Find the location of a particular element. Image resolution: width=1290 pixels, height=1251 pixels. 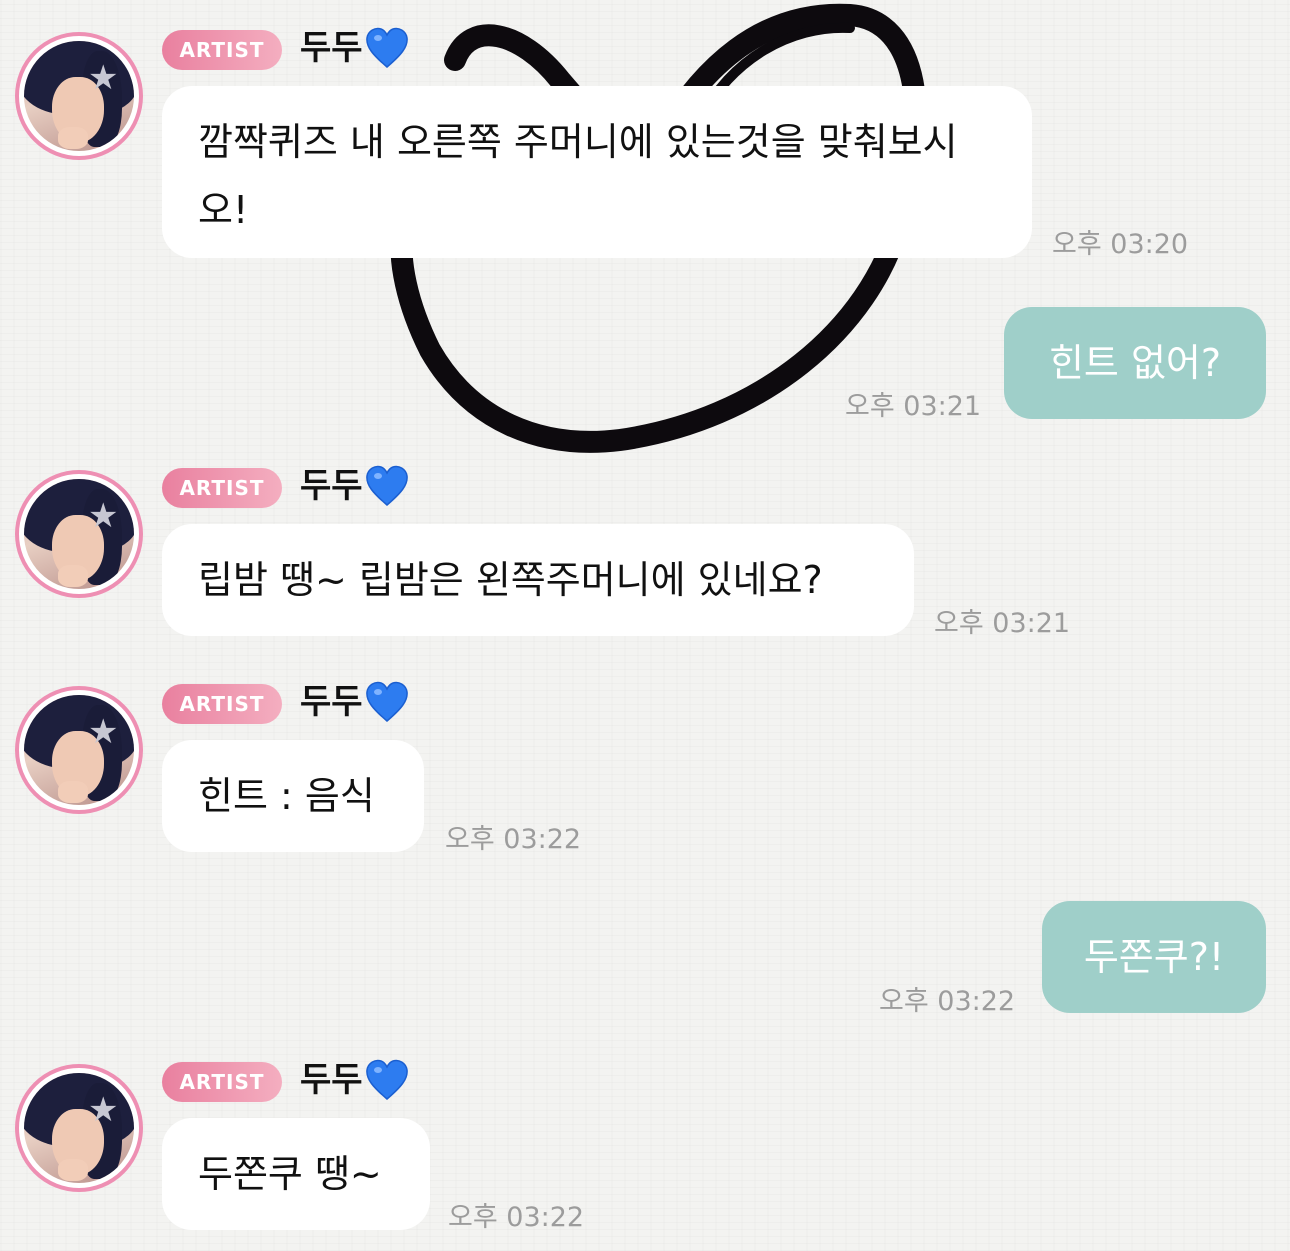

my-message-bubble: 힌트 없어? is located at coordinates (1135, 363).